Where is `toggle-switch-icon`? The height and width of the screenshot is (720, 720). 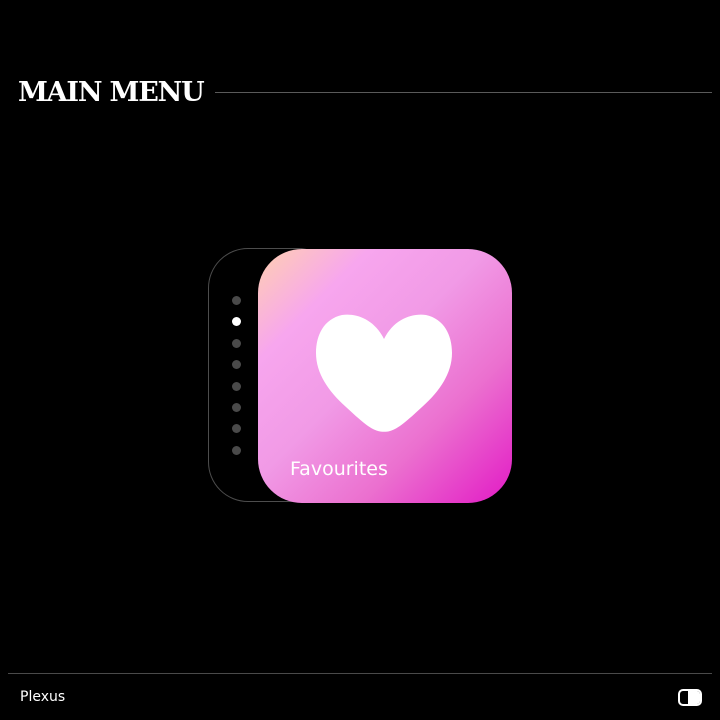
toggle-switch-icon is located at coordinates (690, 697).